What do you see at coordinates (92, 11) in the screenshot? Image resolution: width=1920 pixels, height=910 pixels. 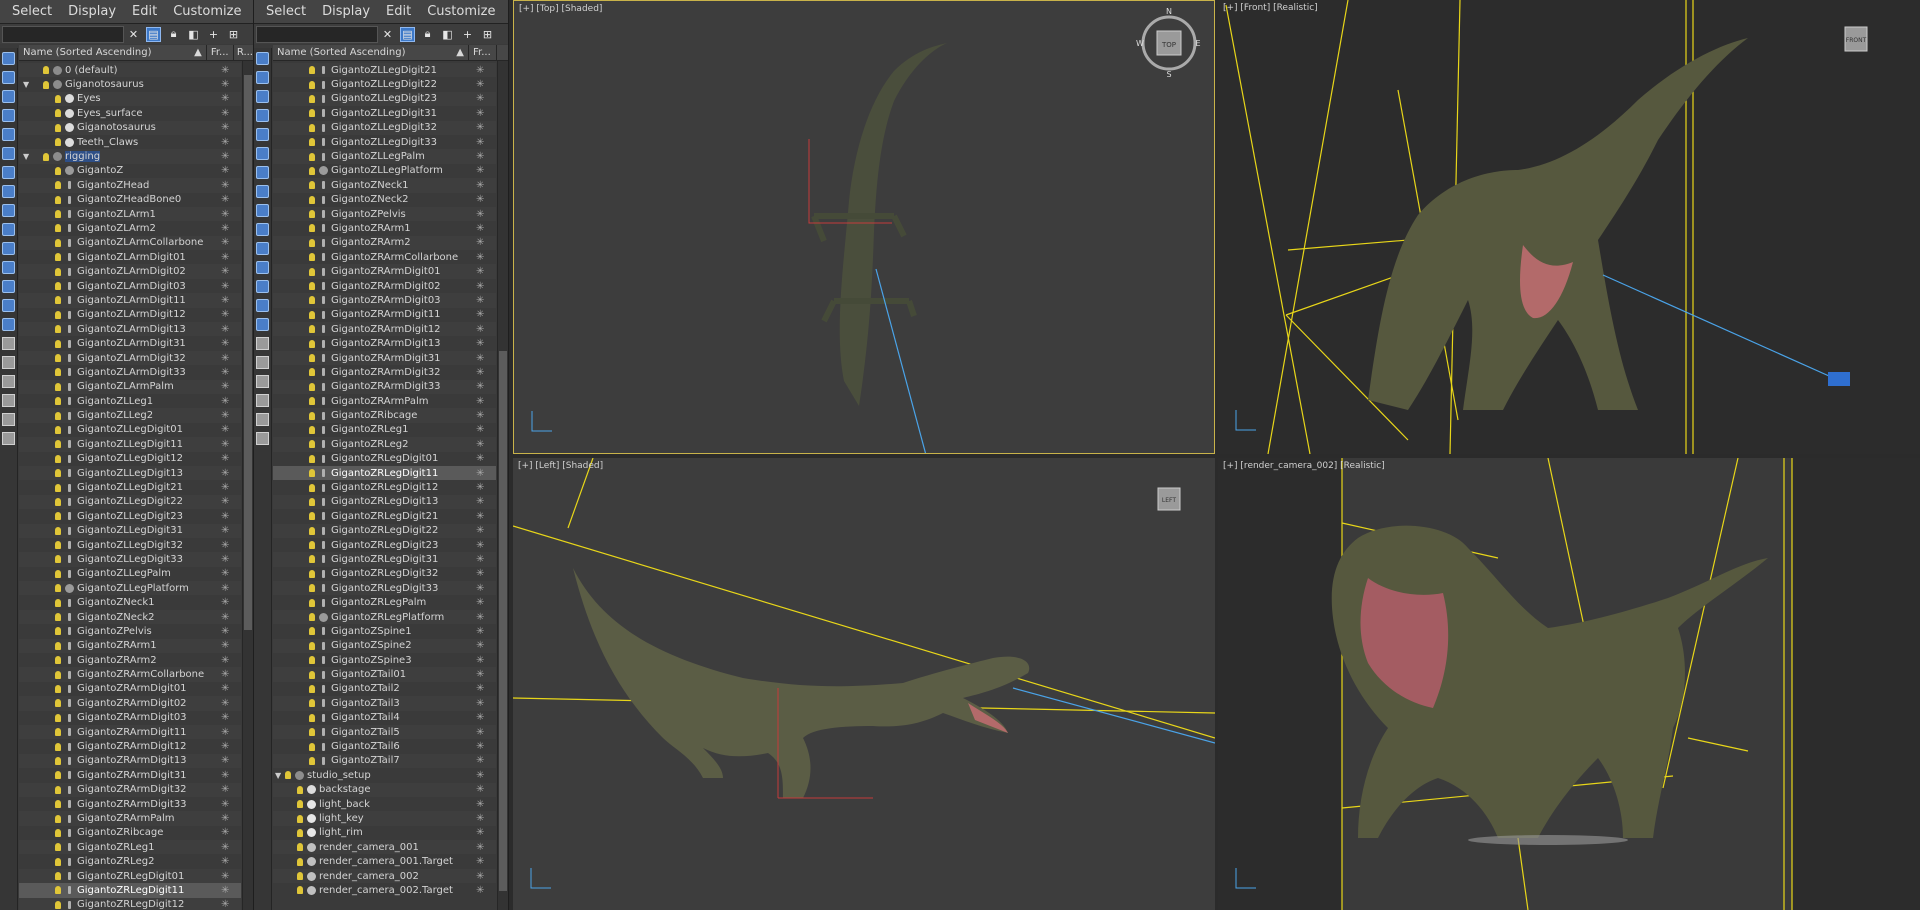 I see `menu-display: Display` at bounding box center [92, 11].